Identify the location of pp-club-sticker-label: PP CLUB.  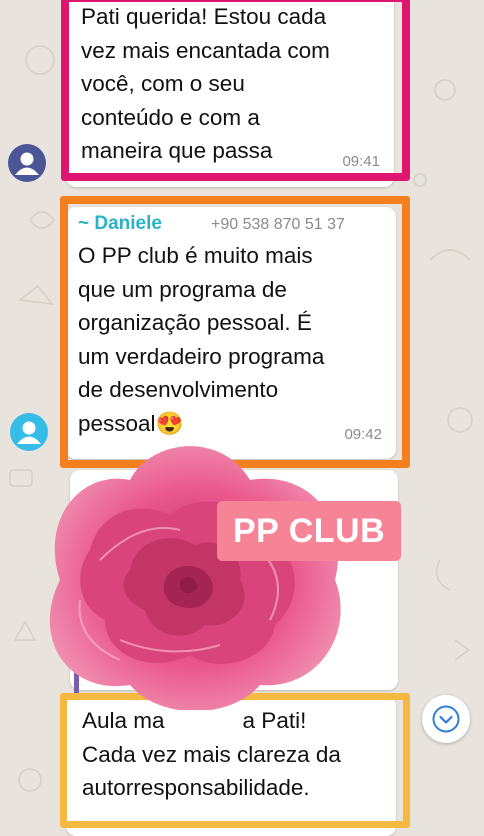
(309, 531).